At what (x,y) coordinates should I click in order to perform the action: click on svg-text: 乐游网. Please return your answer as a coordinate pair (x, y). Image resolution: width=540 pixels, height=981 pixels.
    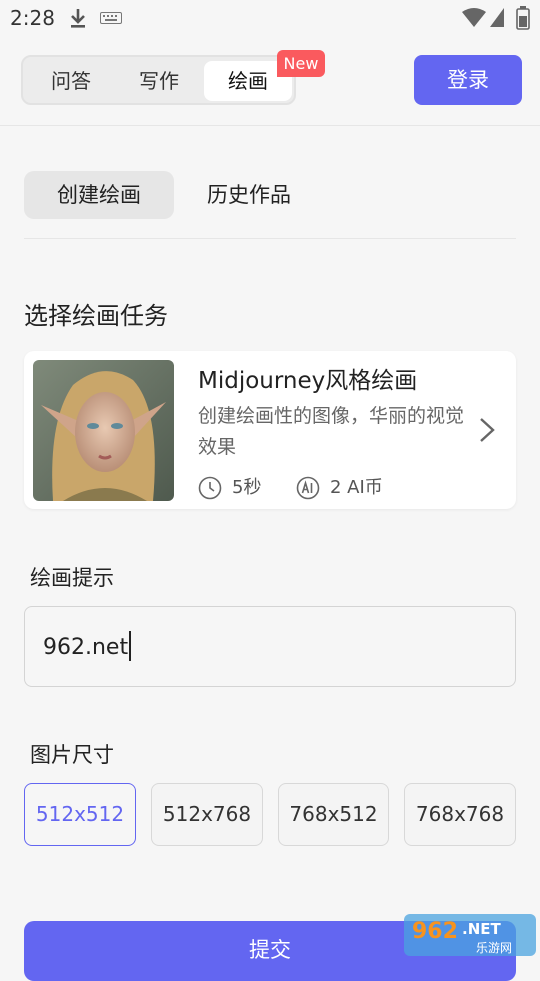
    Looking at the image, I should click on (494, 948).